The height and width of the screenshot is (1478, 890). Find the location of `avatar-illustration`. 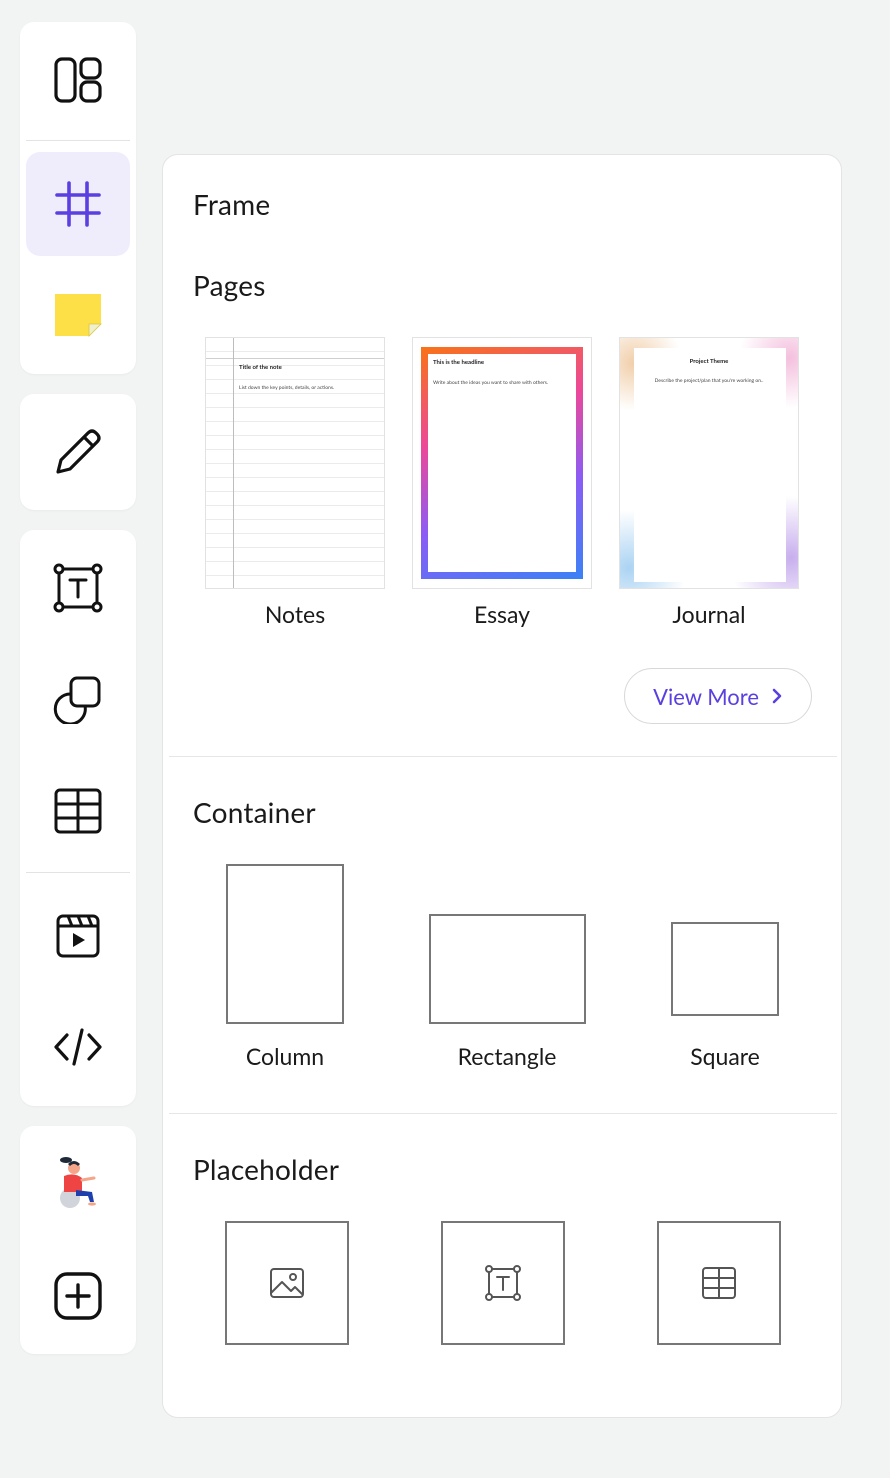

avatar-illustration is located at coordinates (78, 1182).